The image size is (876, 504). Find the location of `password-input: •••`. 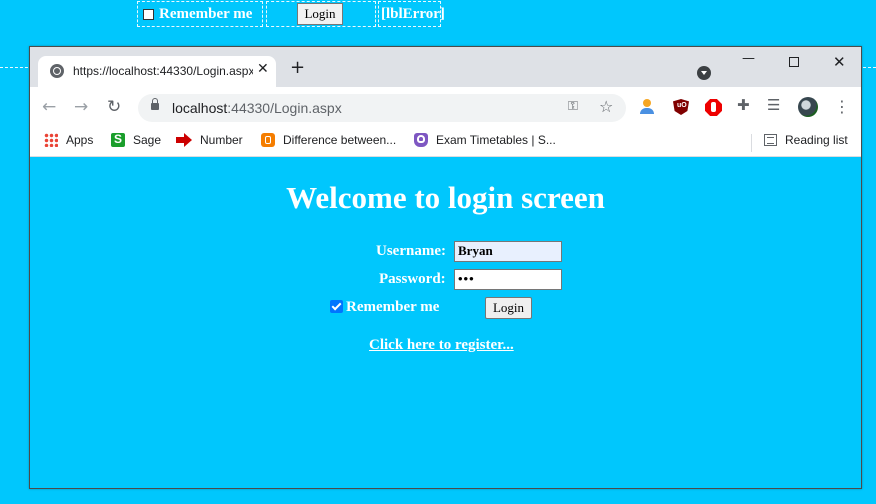

password-input: ••• is located at coordinates (508, 279).